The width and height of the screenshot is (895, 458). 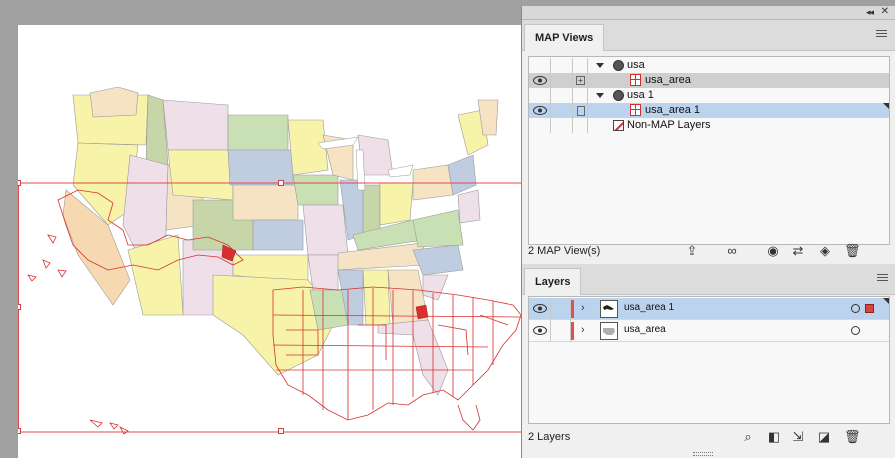 What do you see at coordinates (708, 251) in the screenshot?
I see `map-views-footer: 2 MAP View(s) ⇪ ∞ ◉ ⇄ ◈ 🗑` at bounding box center [708, 251].